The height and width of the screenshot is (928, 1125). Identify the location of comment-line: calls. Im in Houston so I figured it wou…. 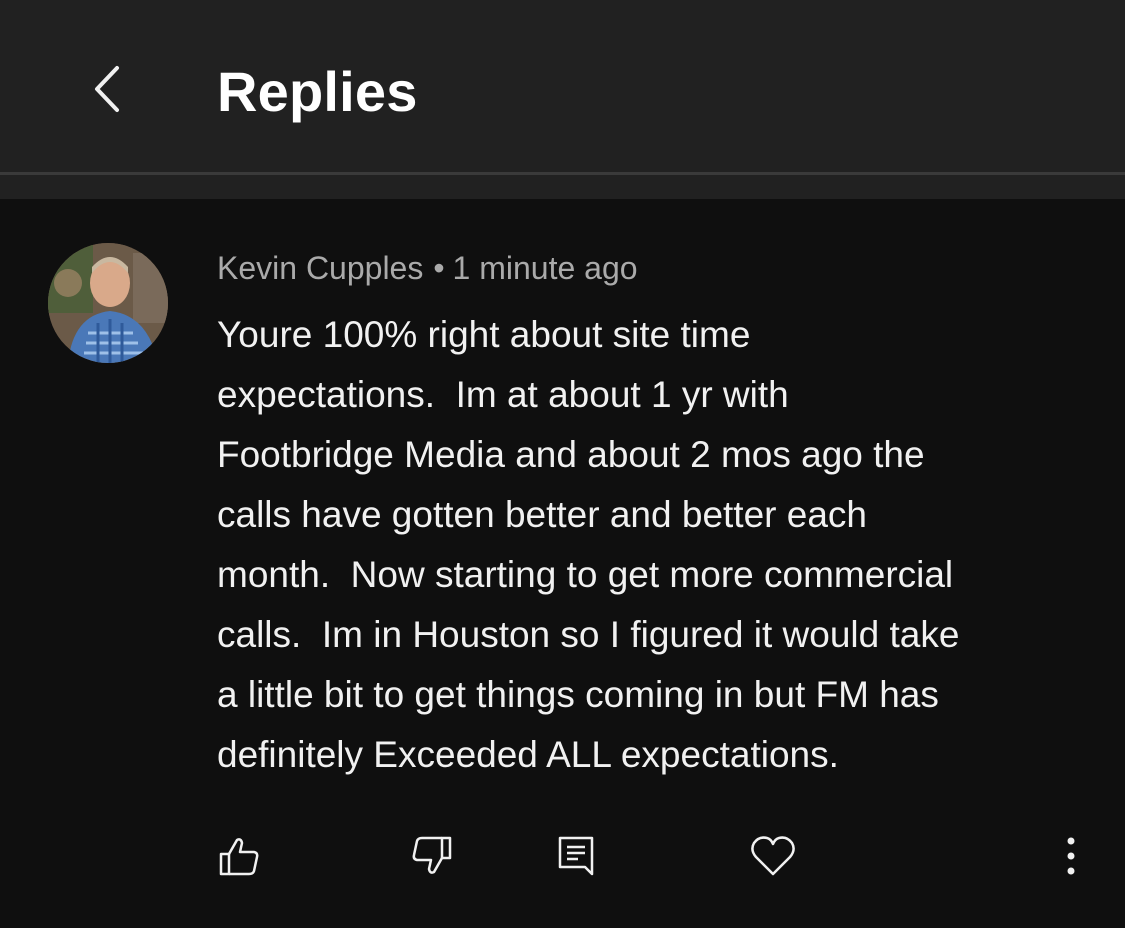
(588, 634).